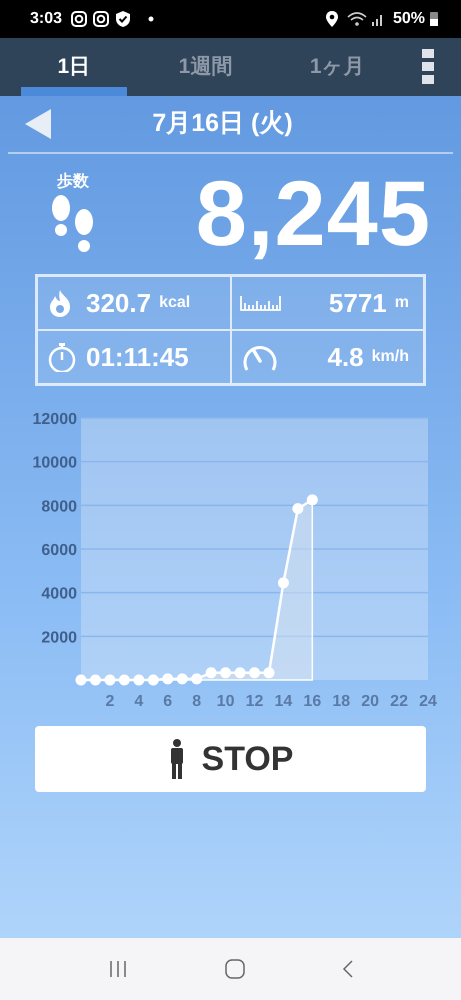 This screenshot has height=1000, width=461. Describe the element at coordinates (59, 507) in the screenshot. I see `y-tick-label: 8000` at that location.